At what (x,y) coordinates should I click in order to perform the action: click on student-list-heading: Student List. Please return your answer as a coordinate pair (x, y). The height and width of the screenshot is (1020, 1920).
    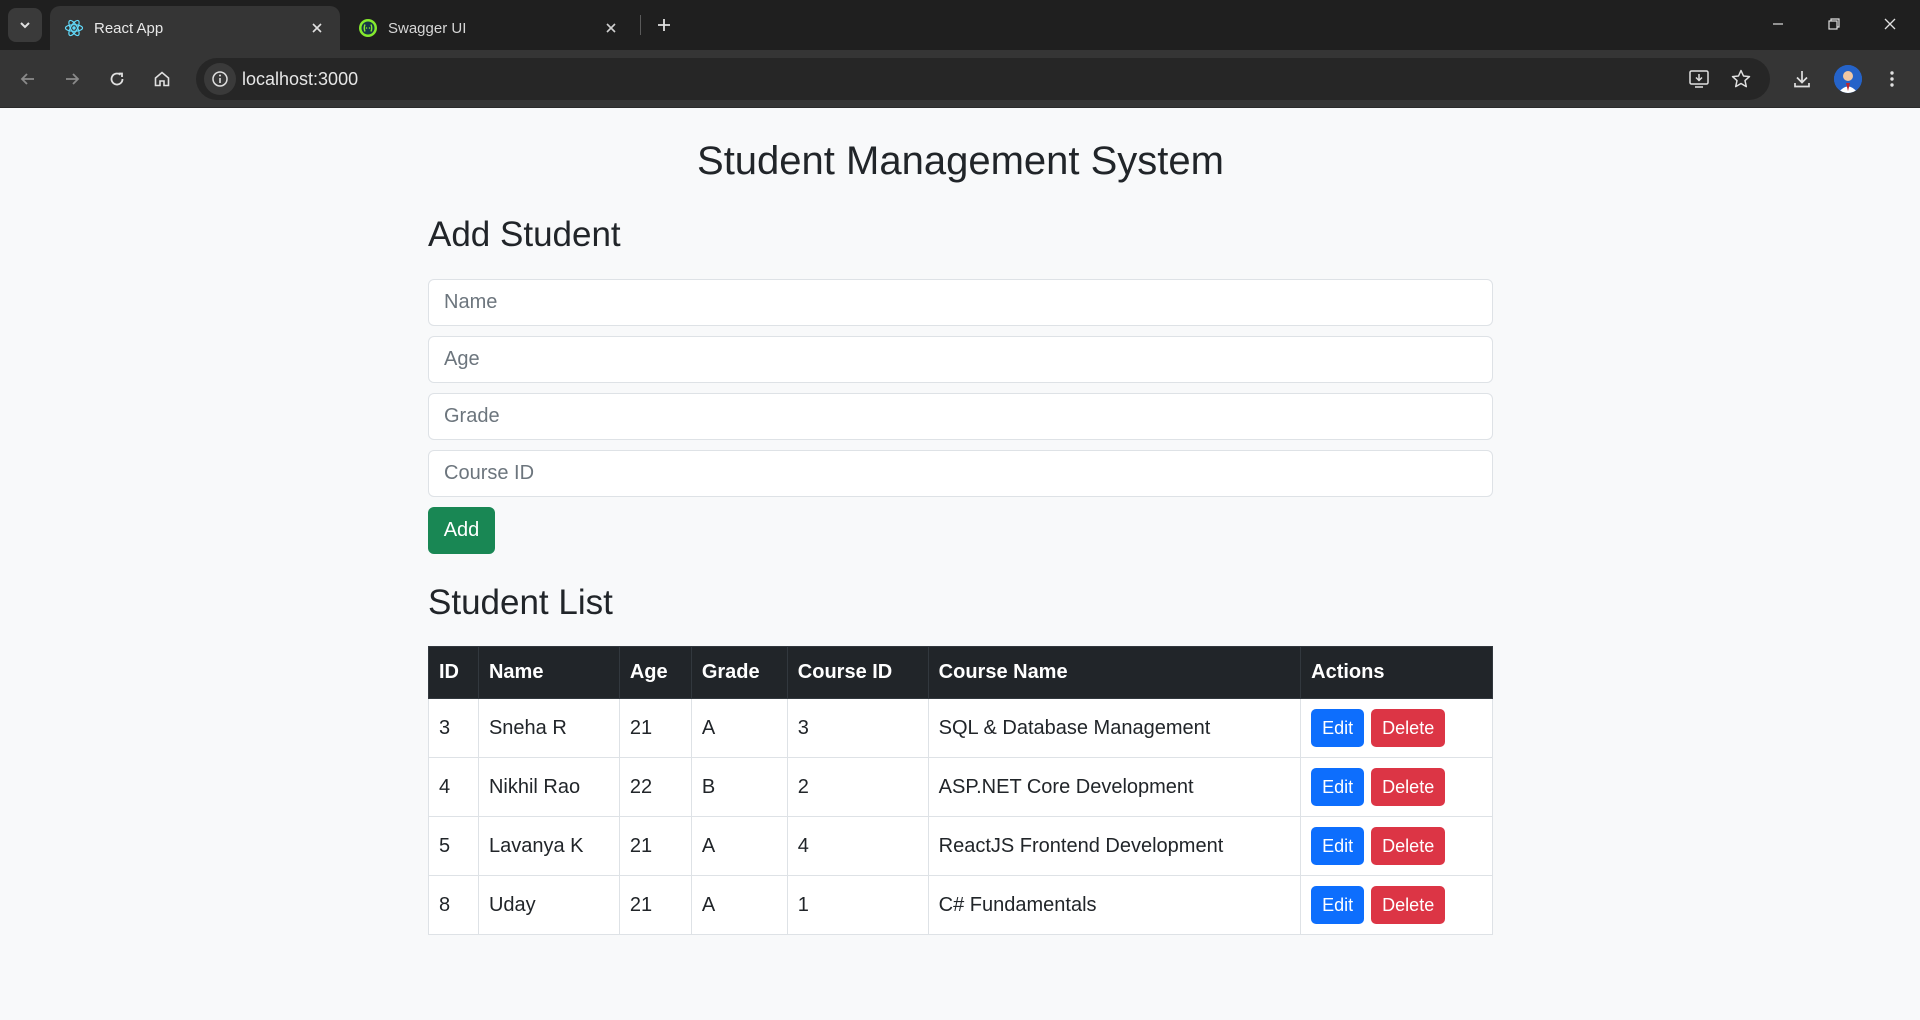
    Looking at the image, I should click on (520, 602).